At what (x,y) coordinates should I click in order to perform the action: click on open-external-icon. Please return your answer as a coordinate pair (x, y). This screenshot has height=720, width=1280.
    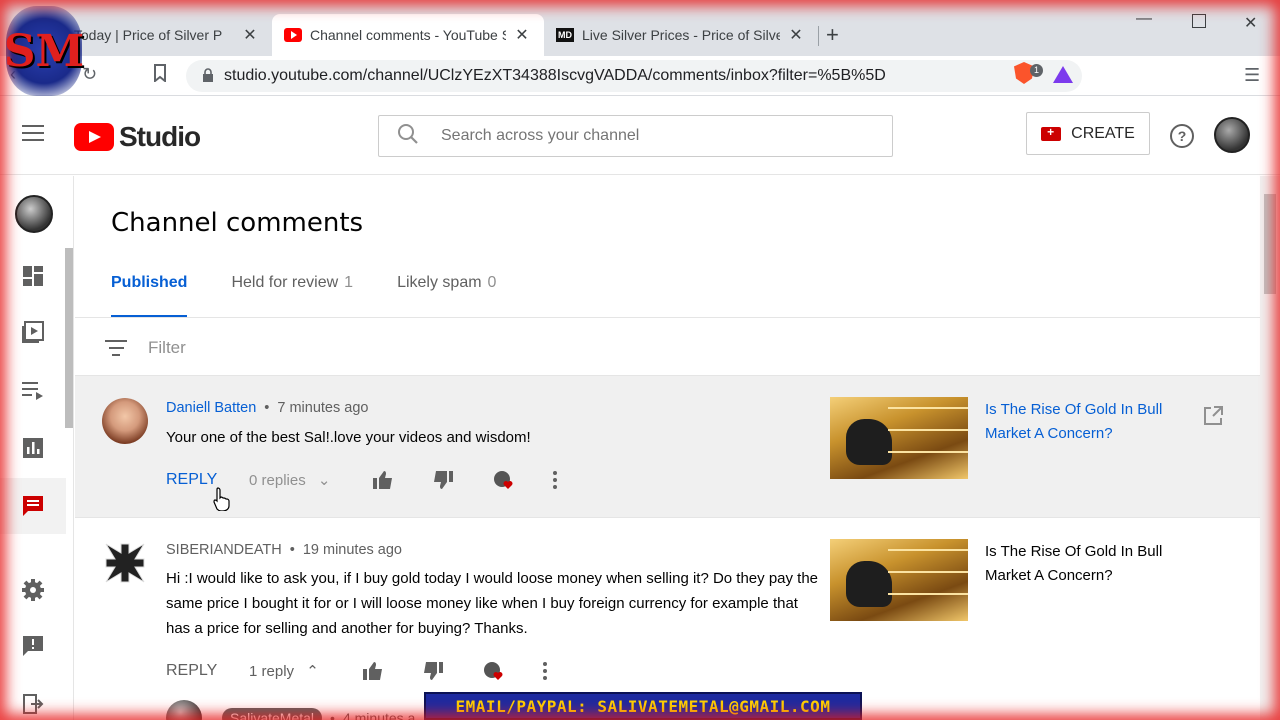
    Looking at the image, I should click on (1213, 418).